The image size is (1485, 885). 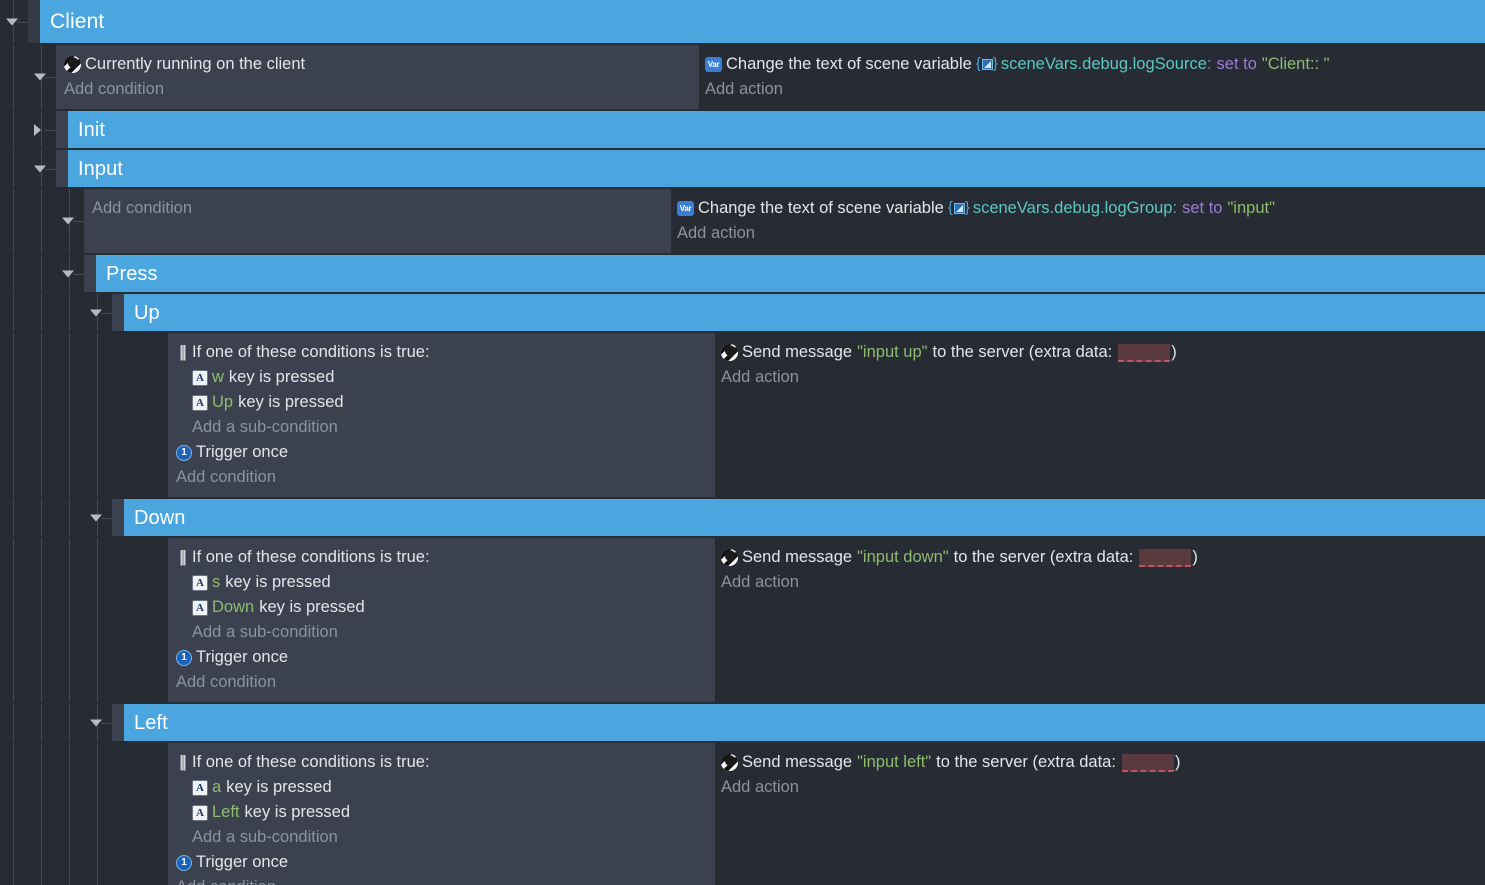 I want to click on group-header-press: Press, so click(x=790, y=273).